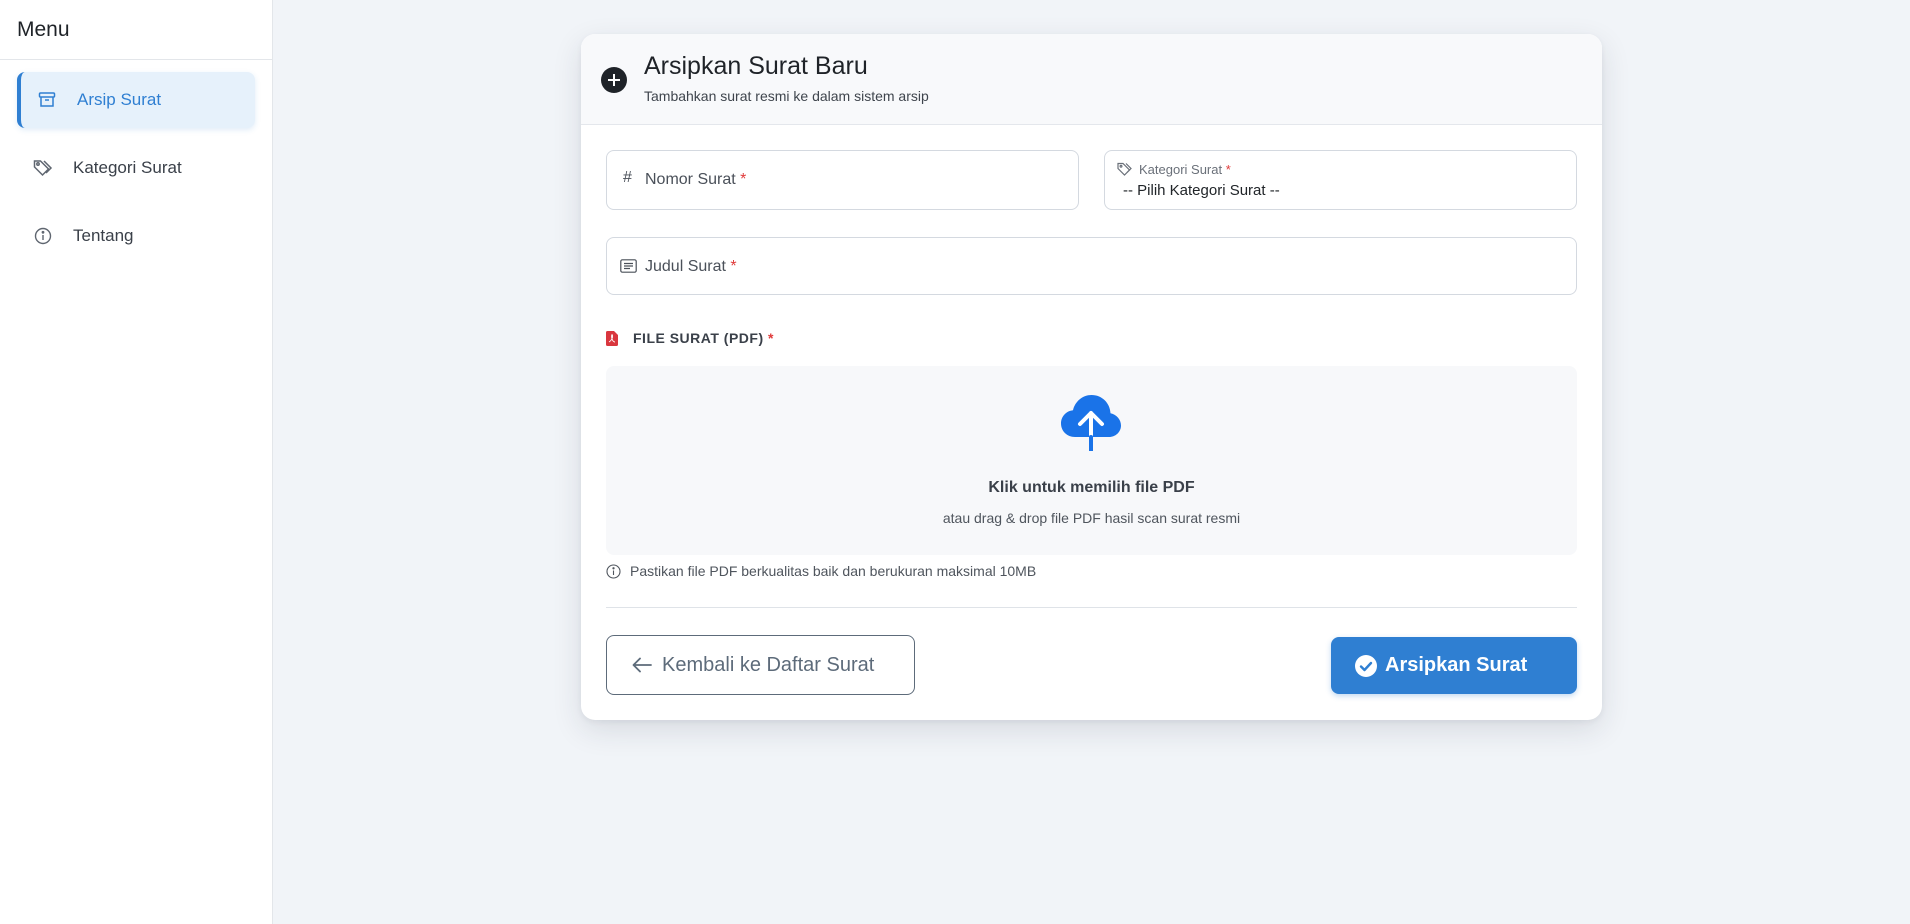 The image size is (1910, 924). I want to click on sidebar-item-label: Tentang, so click(103, 235).